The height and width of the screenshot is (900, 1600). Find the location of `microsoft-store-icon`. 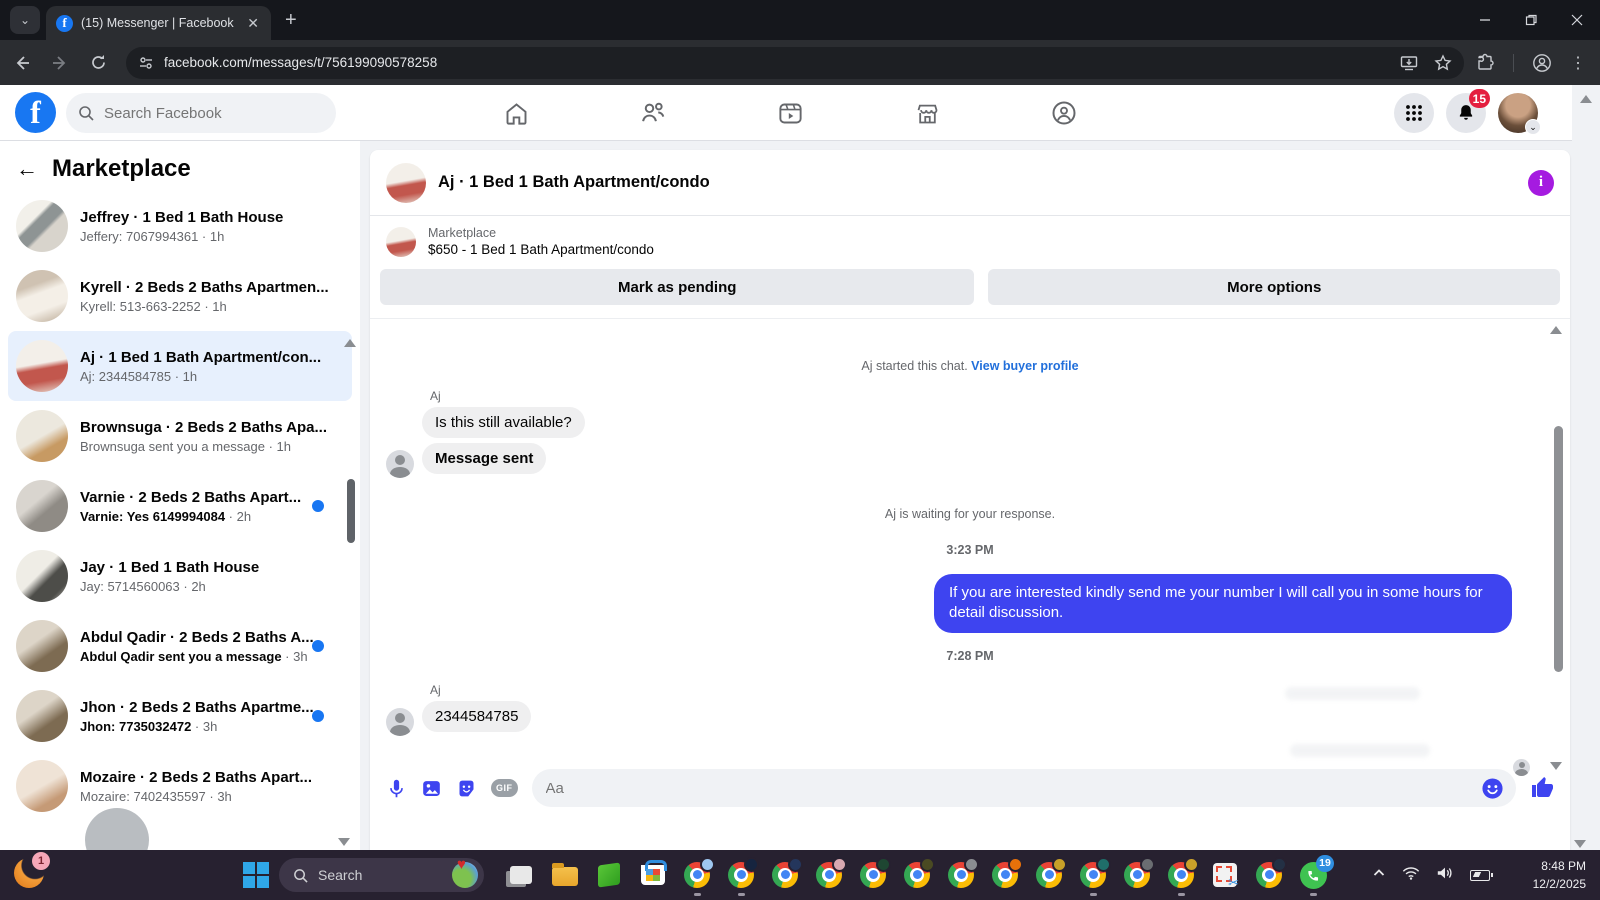

microsoft-store-icon is located at coordinates (653, 874).